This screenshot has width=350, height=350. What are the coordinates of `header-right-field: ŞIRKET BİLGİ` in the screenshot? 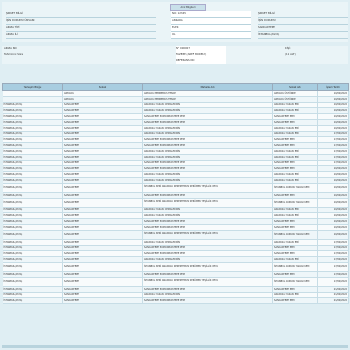 It's located at (303, 14).